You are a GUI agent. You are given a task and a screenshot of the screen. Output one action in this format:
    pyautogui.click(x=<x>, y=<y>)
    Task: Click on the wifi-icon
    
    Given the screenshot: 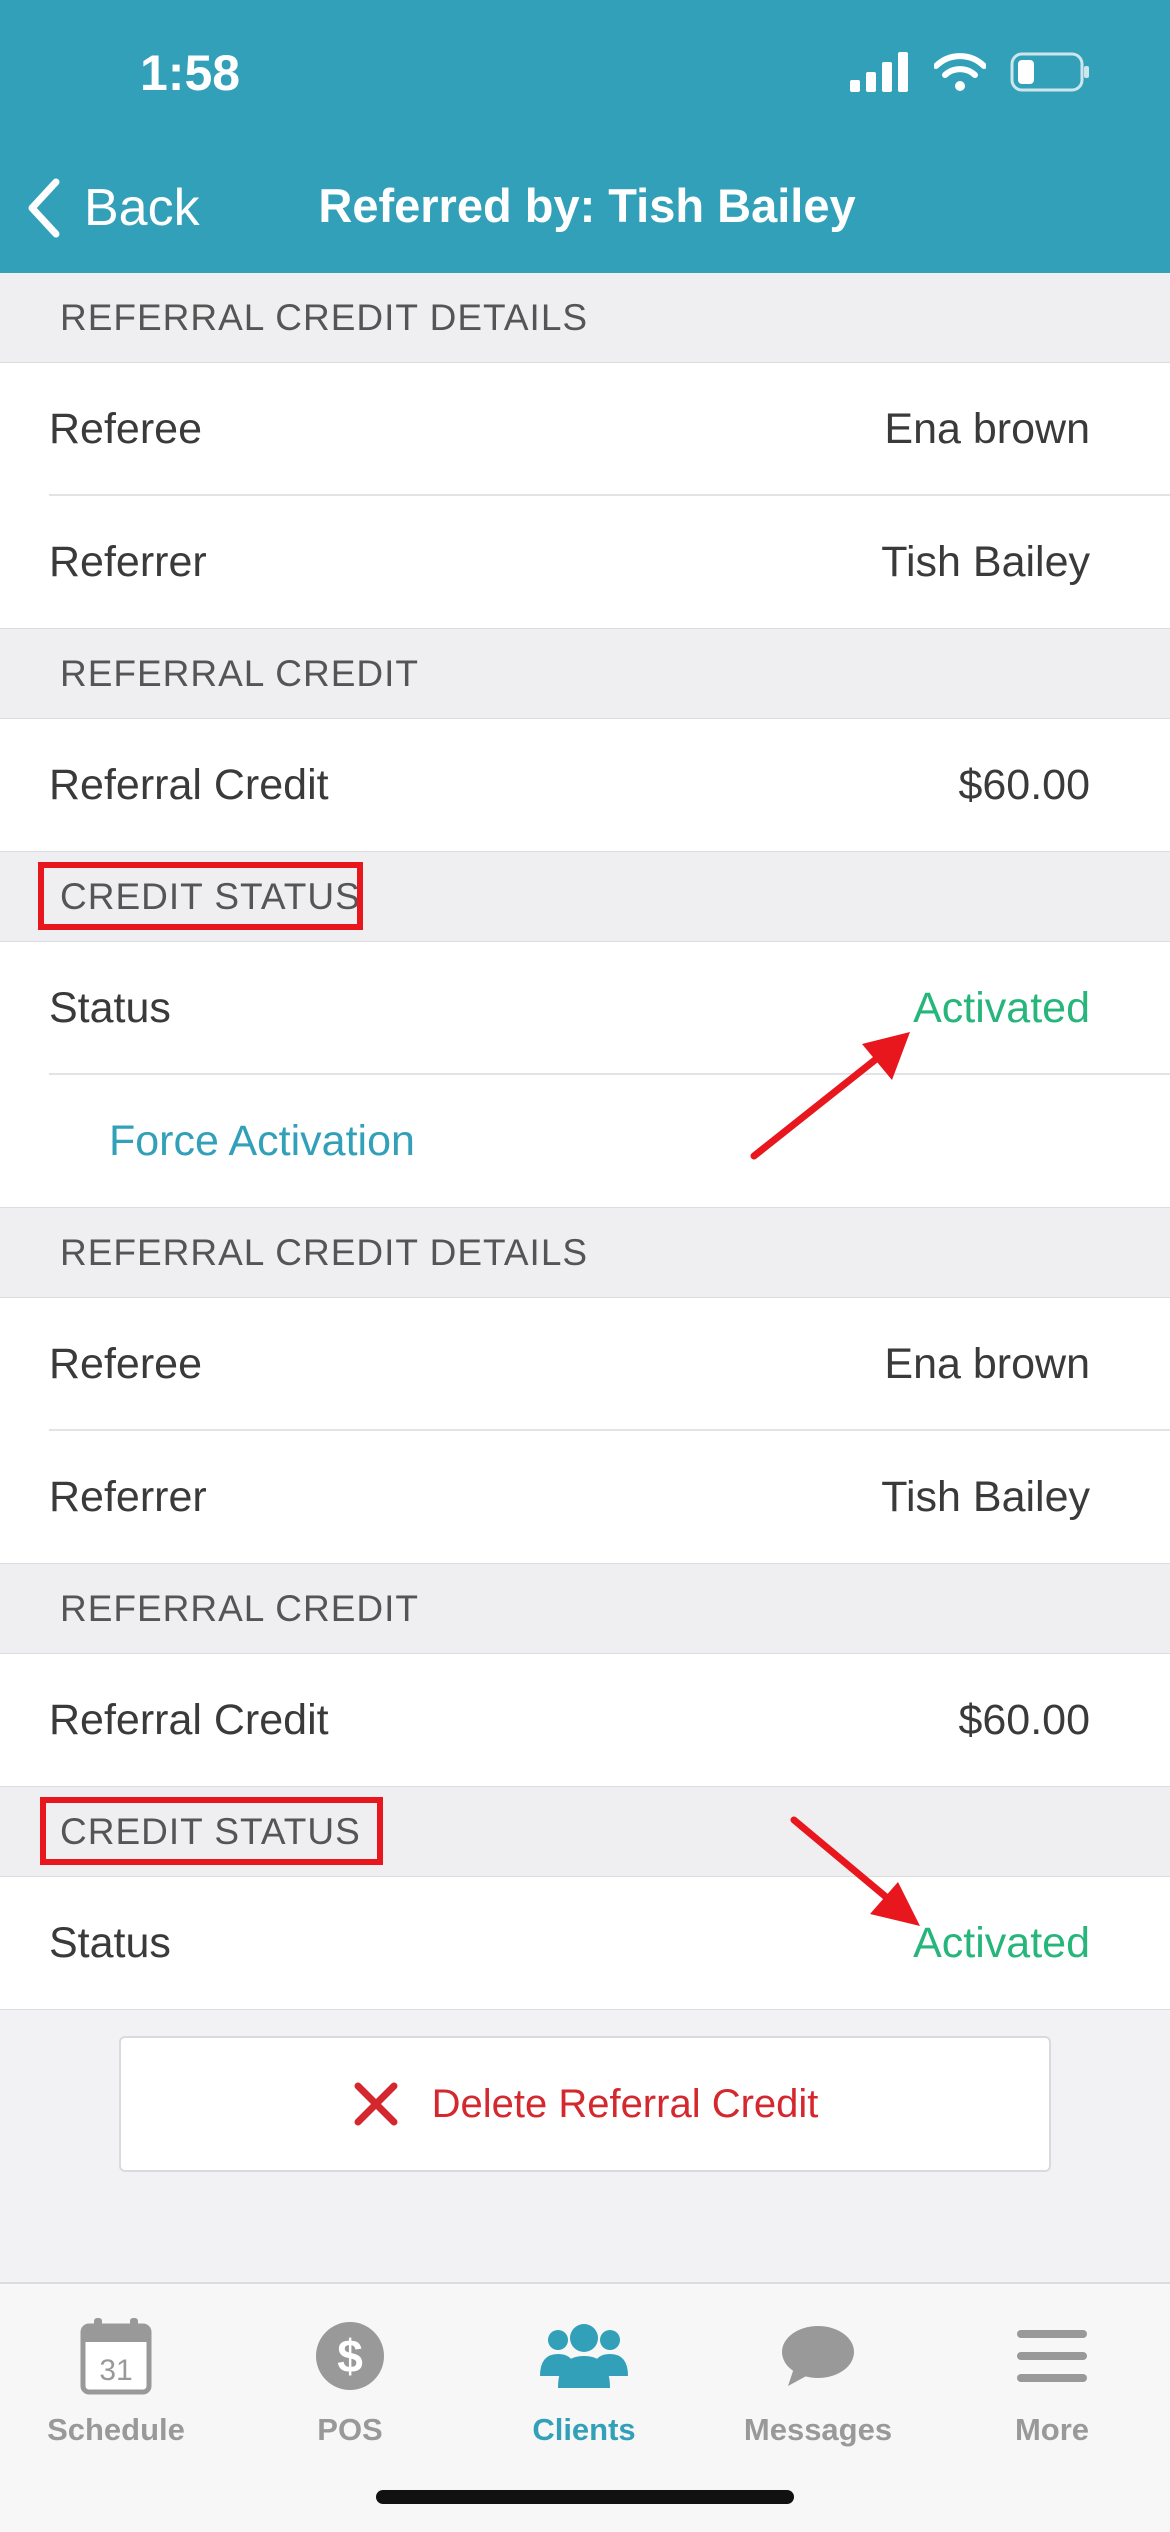 What is the action you would take?
    pyautogui.click(x=960, y=72)
    